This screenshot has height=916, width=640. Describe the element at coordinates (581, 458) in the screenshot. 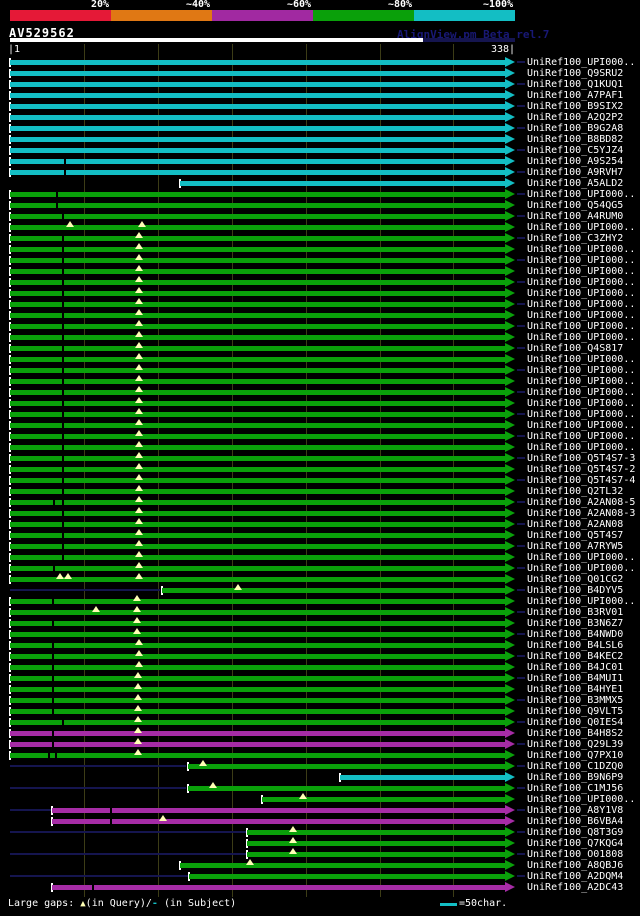

I see `hit-label: UniRef100_Q5T4S7-3` at that location.